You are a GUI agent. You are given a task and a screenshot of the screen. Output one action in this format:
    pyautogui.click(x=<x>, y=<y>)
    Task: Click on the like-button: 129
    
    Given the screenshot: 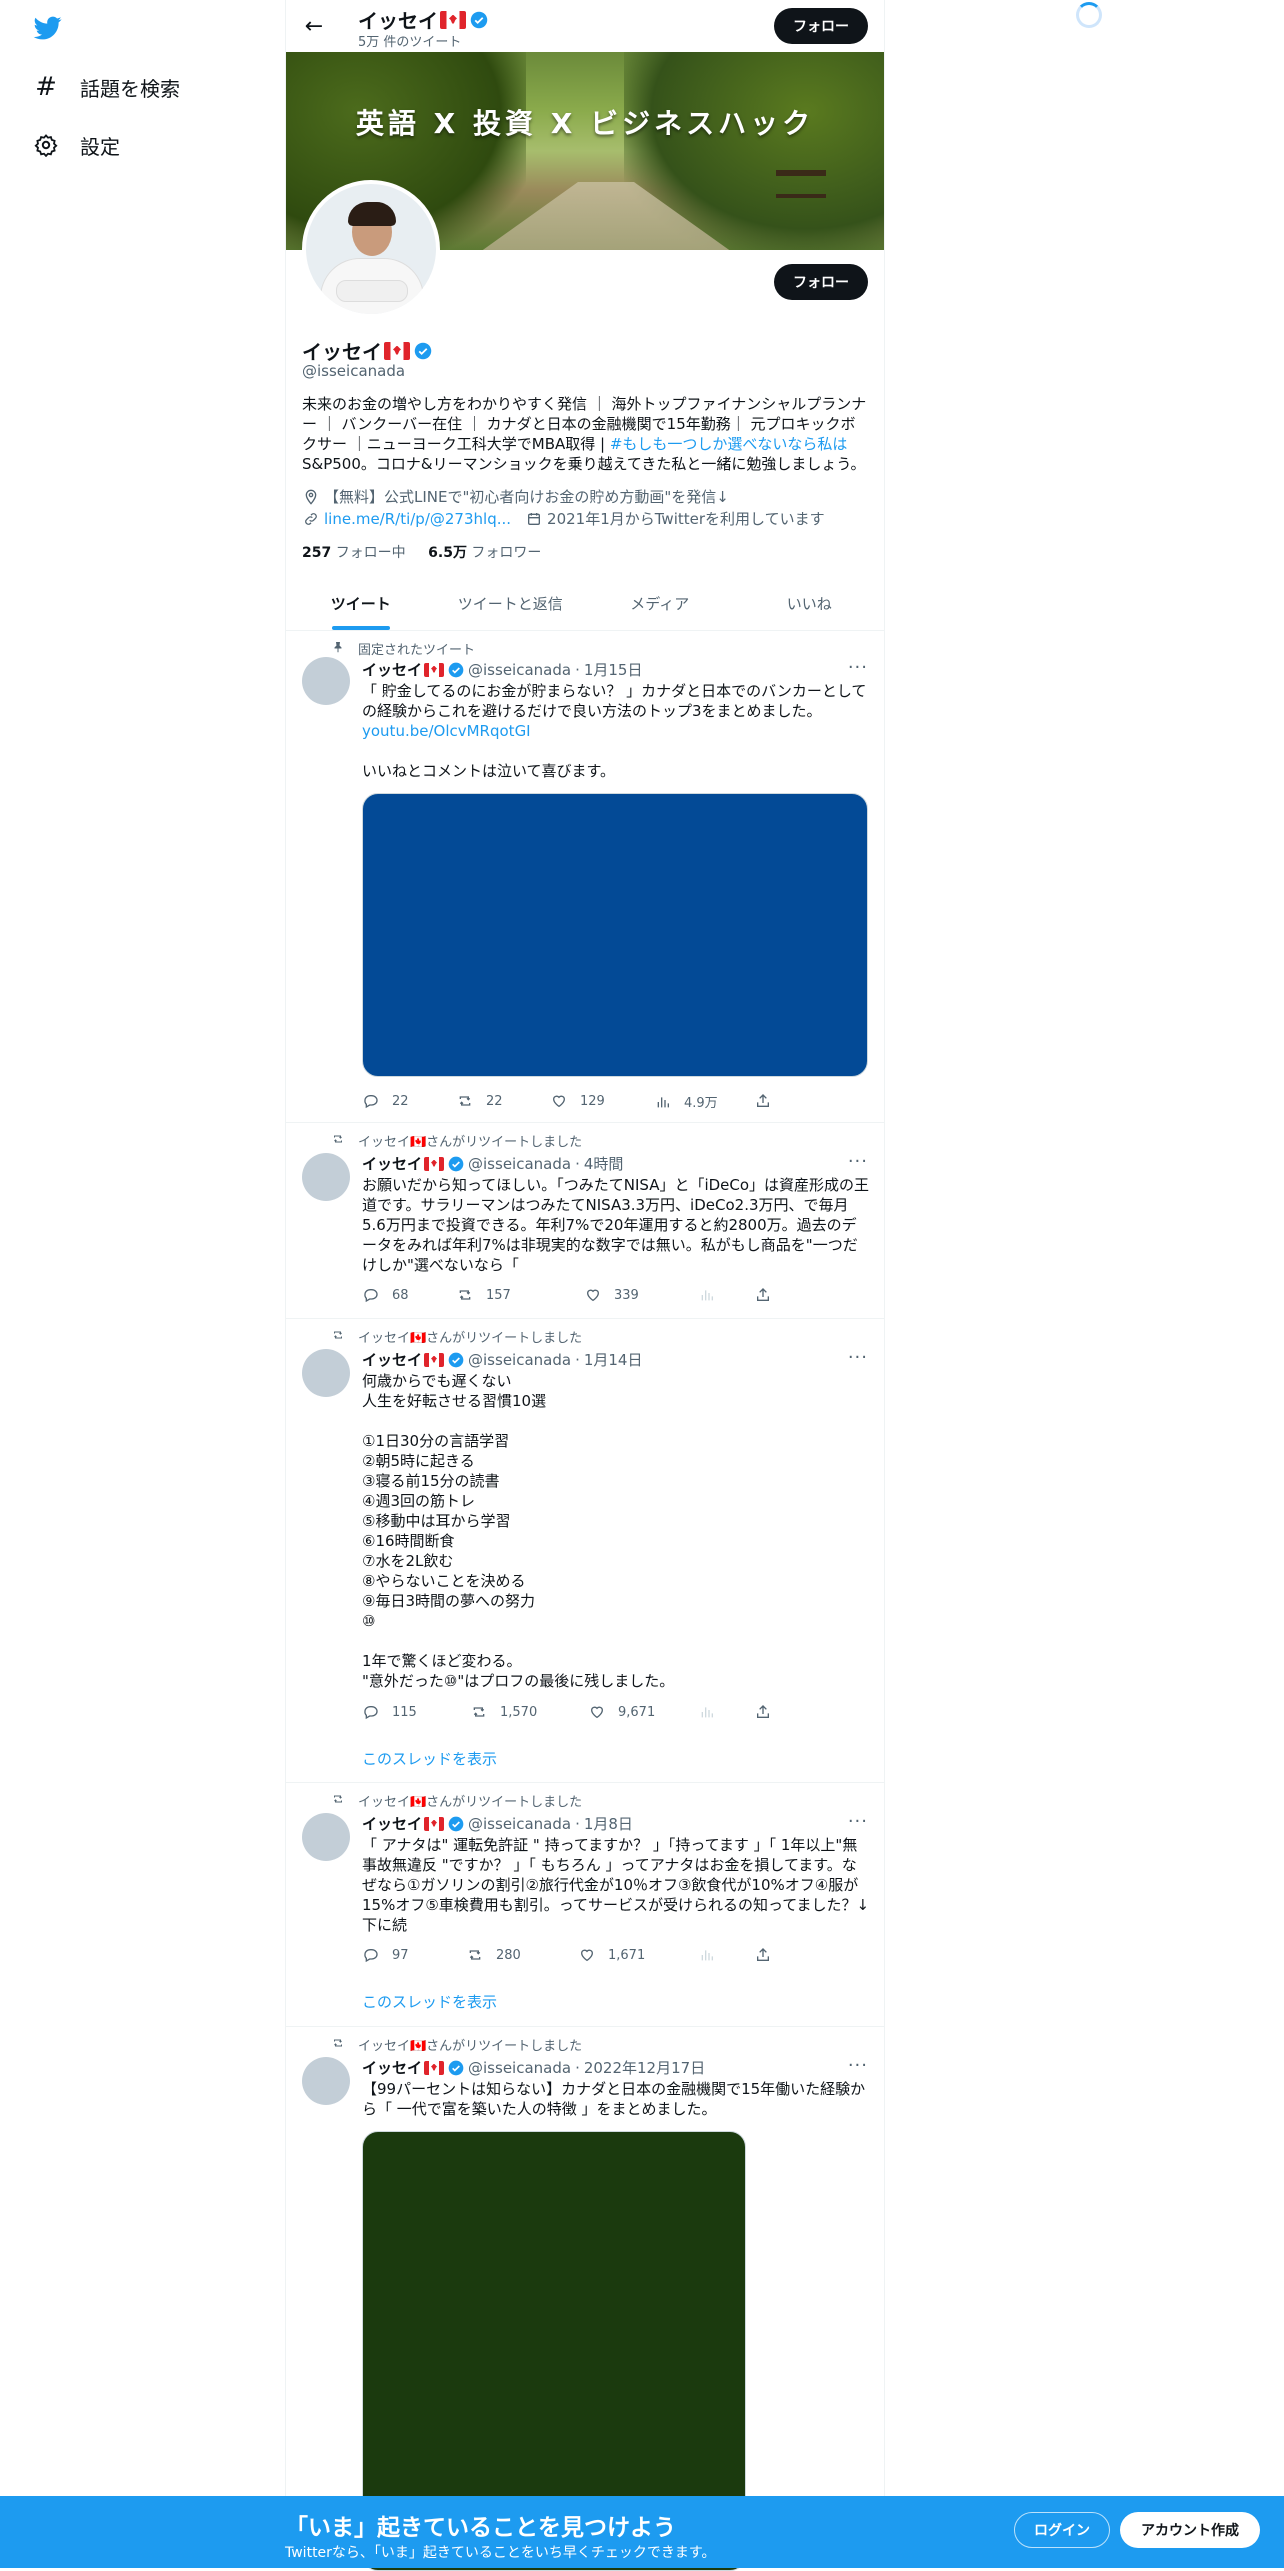 What is the action you would take?
    pyautogui.click(x=577, y=1101)
    